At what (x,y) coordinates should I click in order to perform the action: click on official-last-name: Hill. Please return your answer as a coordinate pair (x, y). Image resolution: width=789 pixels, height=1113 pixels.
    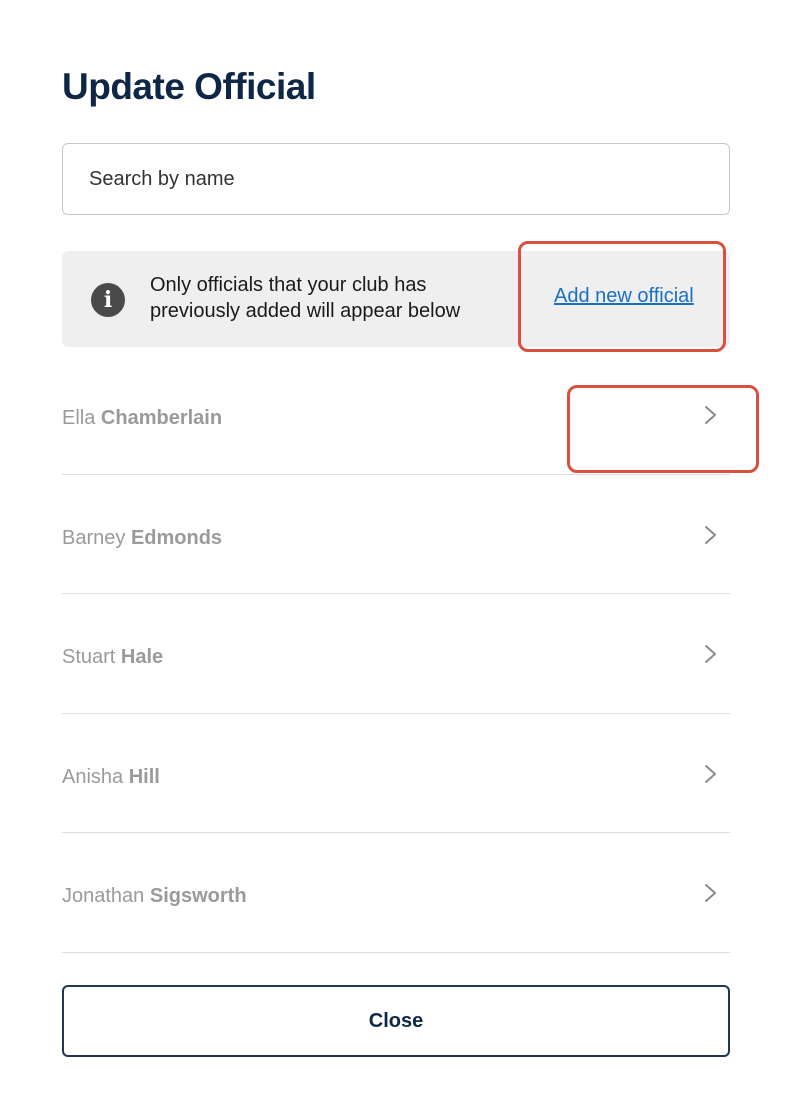
    Looking at the image, I should click on (144, 776).